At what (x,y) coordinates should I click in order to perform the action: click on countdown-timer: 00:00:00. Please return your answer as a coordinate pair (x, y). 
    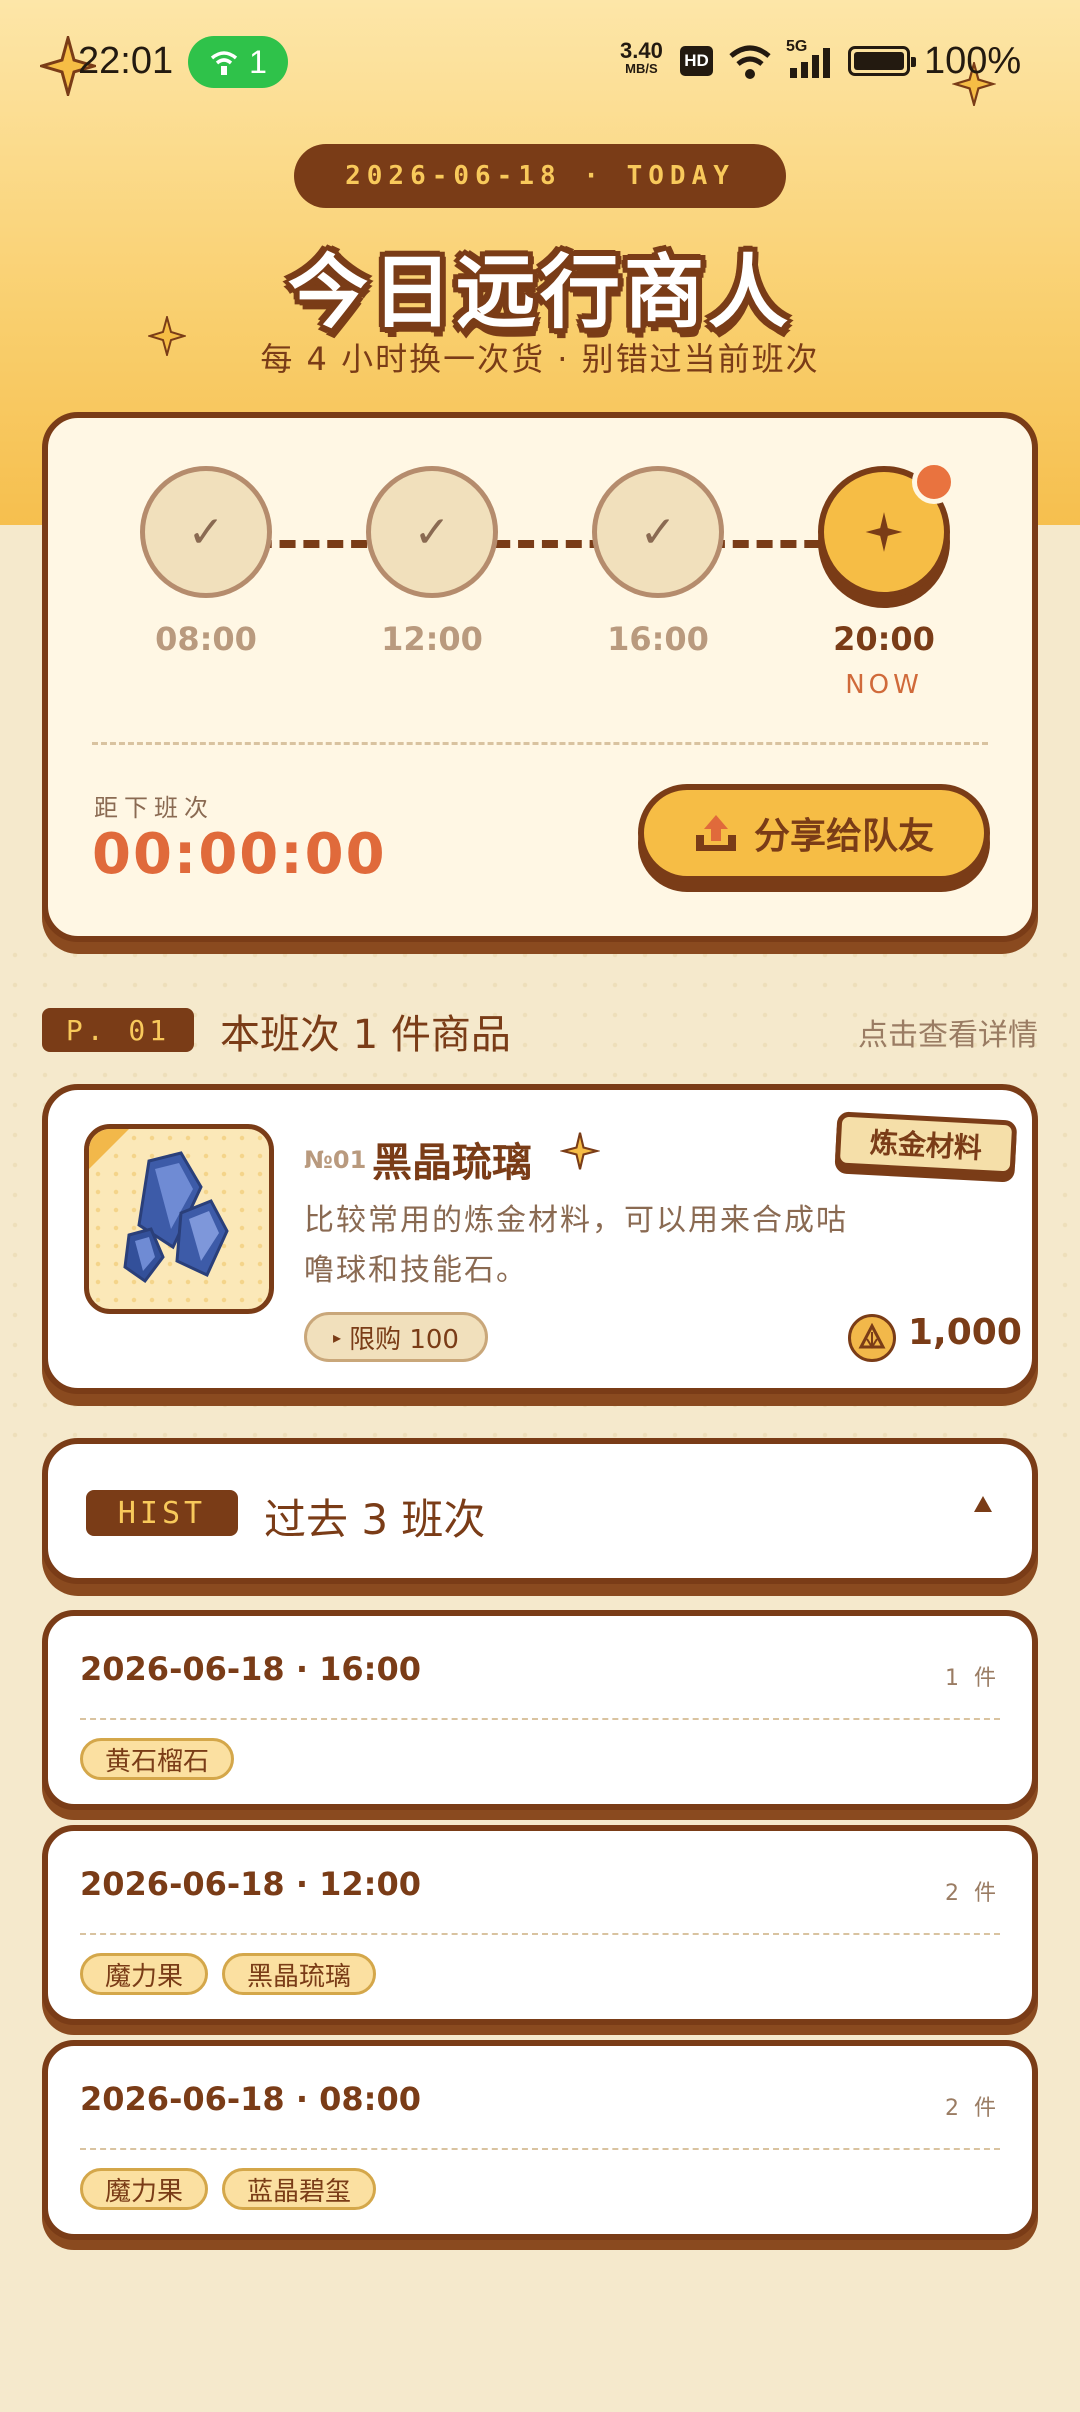
    Looking at the image, I should click on (239, 854).